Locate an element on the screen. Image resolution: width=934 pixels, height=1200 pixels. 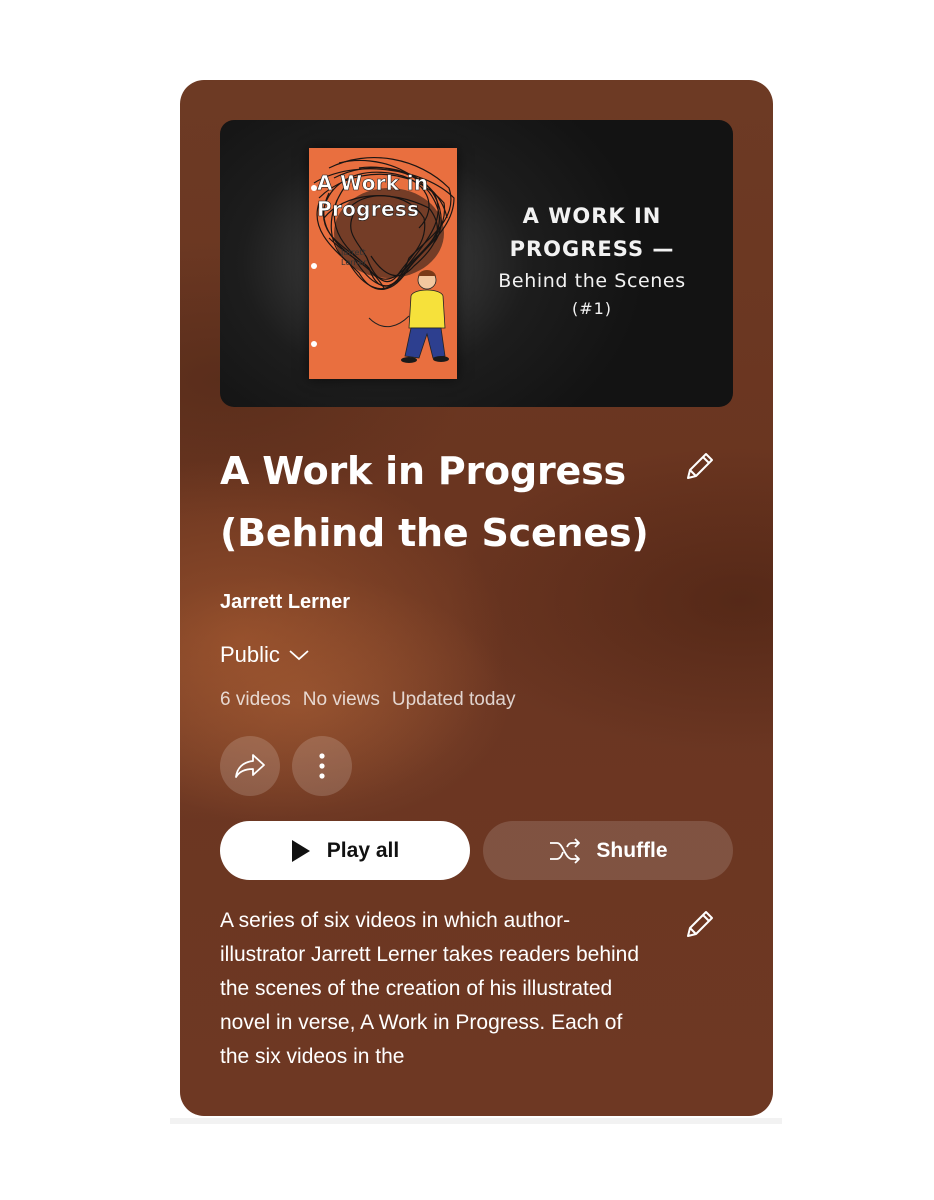
share-icon is located at coordinates (250, 766).